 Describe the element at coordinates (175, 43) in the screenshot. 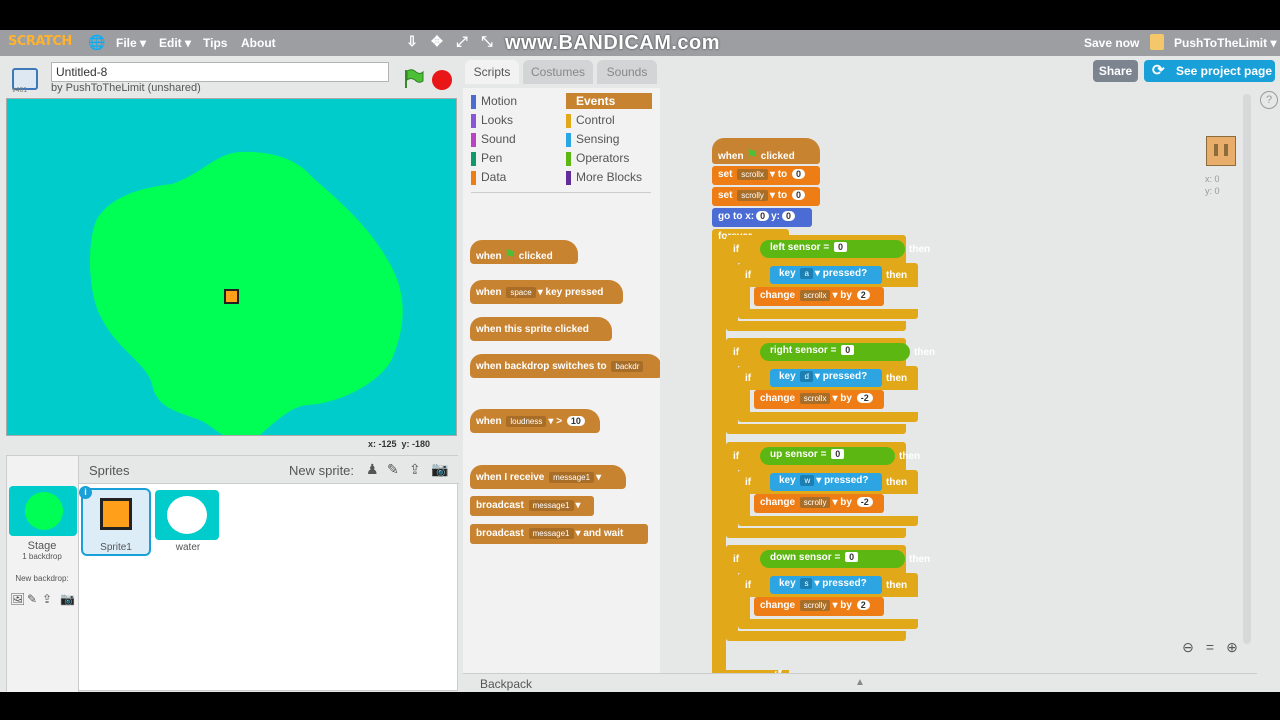

I see `menu-edit: Edit ▾` at that location.